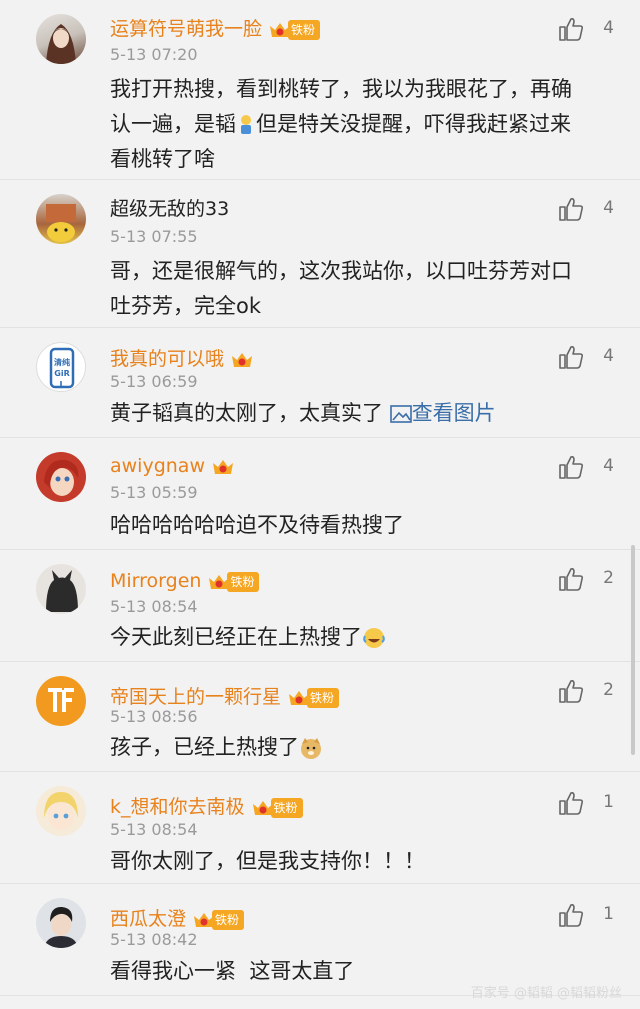 This screenshot has width=640, height=1009. Describe the element at coordinates (246, 124) in the screenshot. I see `bow-emoji-icon` at that location.